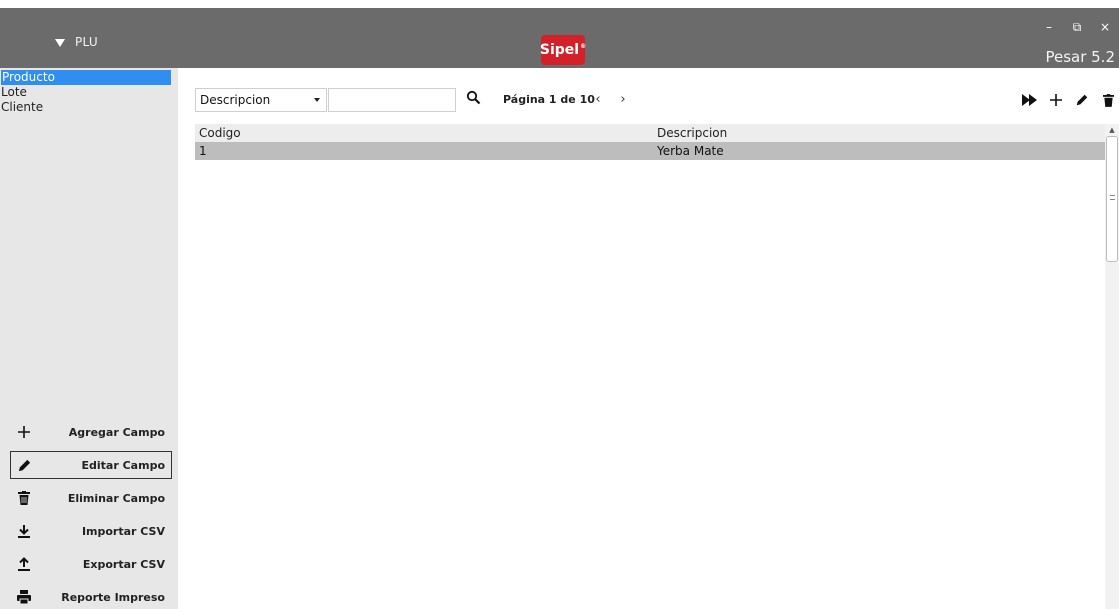 This screenshot has width=1119, height=609. What do you see at coordinates (60, 43) in the screenshot?
I see `triangle-down-icon` at bounding box center [60, 43].